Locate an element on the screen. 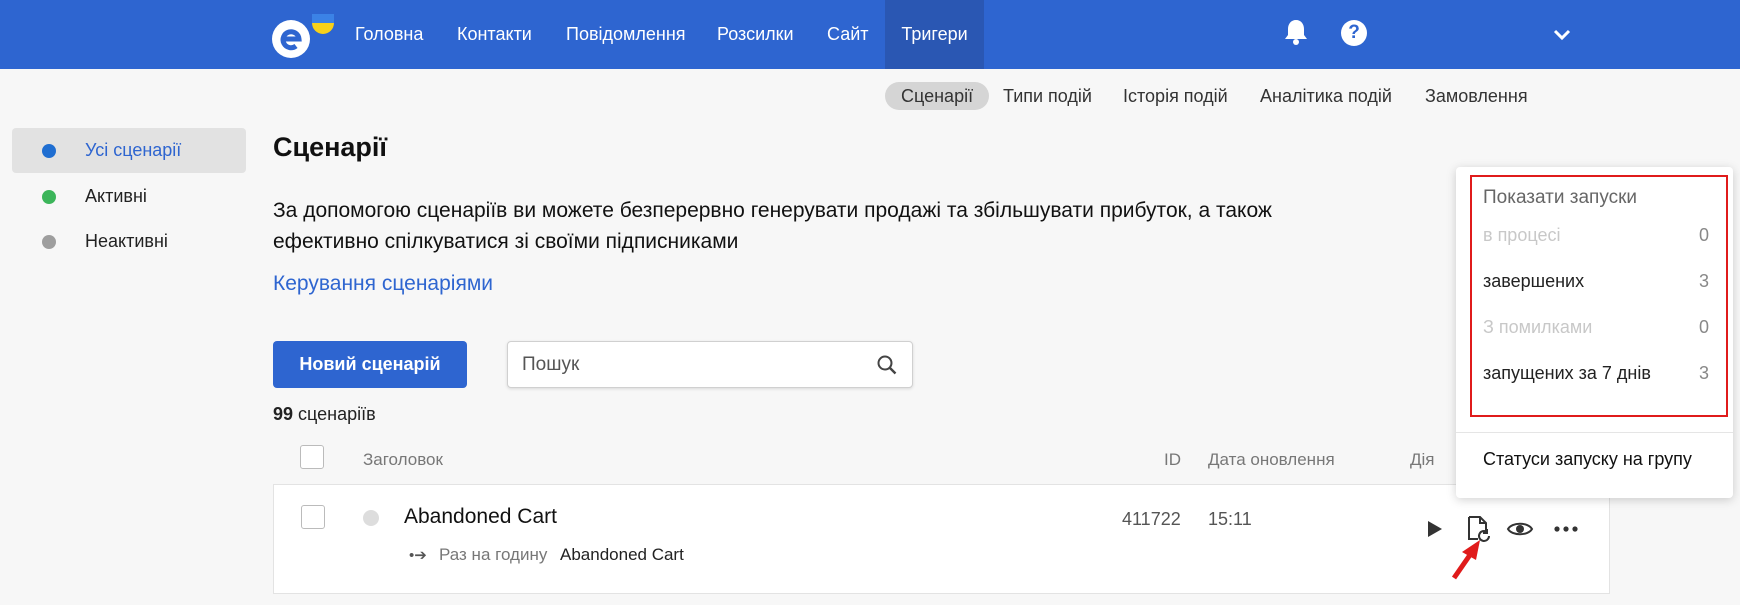 This screenshot has width=1740, height=605. annotation-arrow-icon is located at coordinates (1465, 560).